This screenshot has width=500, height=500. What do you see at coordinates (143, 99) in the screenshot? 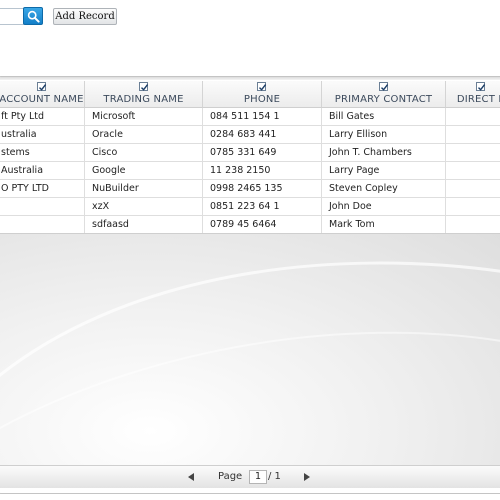
I see `column-title: TRADING NAME` at bounding box center [143, 99].